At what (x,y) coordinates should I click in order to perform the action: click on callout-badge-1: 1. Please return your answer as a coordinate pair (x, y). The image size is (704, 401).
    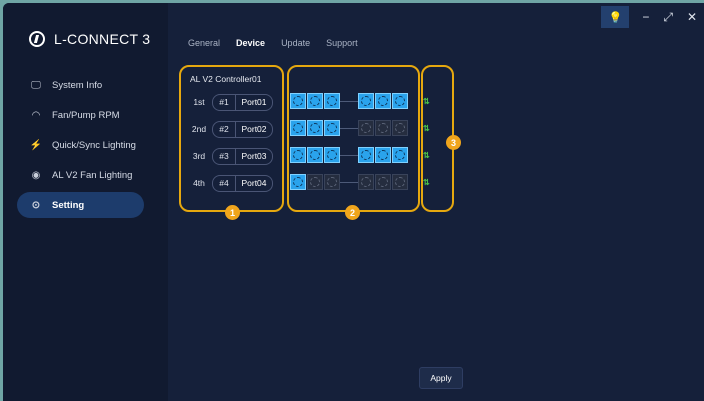
    Looking at the image, I should click on (232, 212).